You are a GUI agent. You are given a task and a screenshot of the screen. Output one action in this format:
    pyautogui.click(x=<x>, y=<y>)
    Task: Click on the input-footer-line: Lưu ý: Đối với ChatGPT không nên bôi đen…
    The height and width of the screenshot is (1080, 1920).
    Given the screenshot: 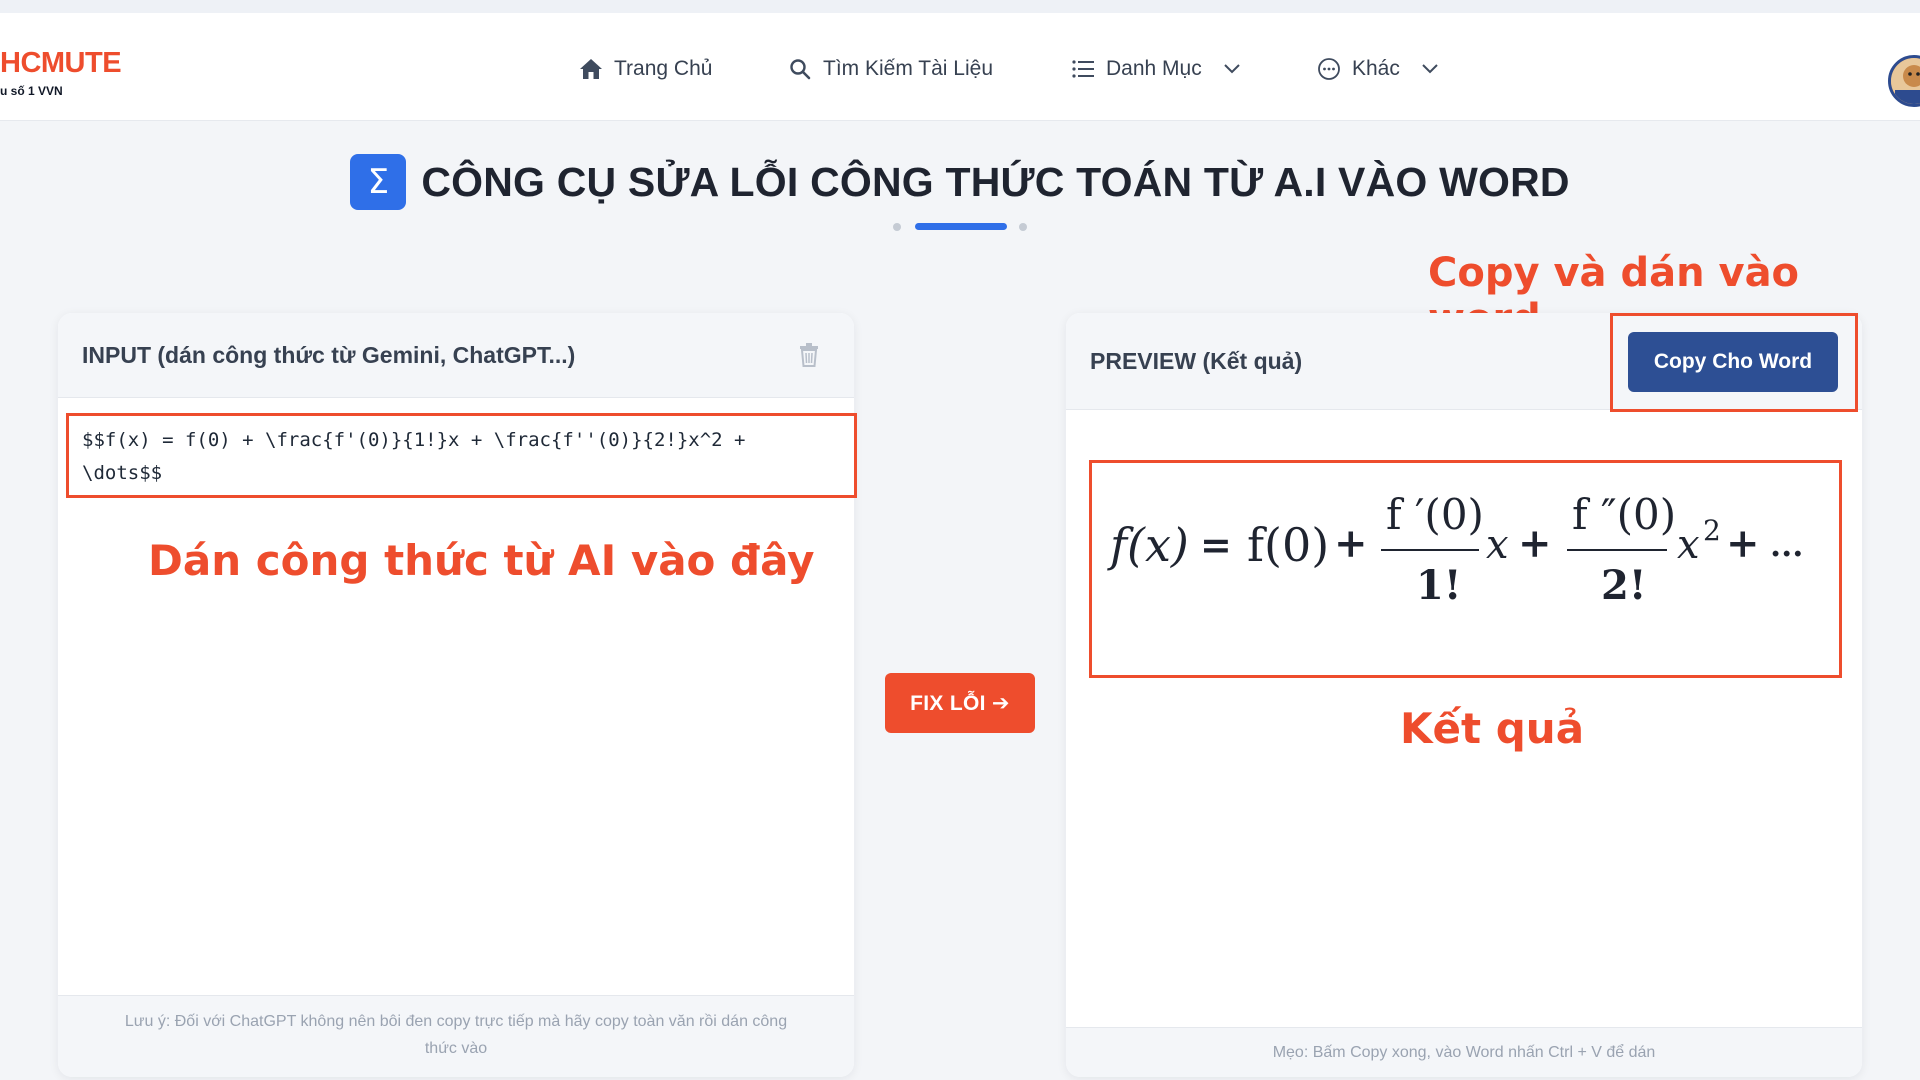 What is the action you would take?
    pyautogui.click(x=456, y=1021)
    